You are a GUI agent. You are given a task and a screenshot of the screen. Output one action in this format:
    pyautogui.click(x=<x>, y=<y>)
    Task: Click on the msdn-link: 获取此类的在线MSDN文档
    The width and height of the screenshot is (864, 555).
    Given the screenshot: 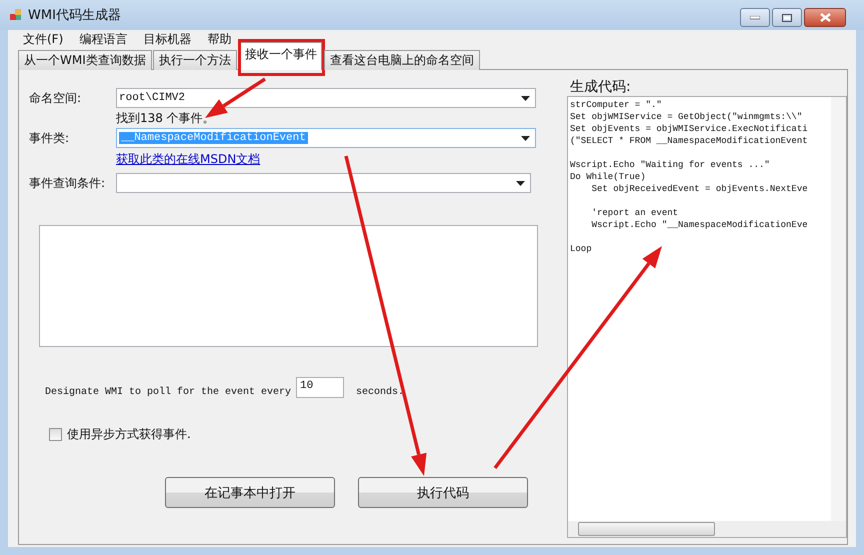 What is the action you would take?
    pyautogui.click(x=188, y=159)
    